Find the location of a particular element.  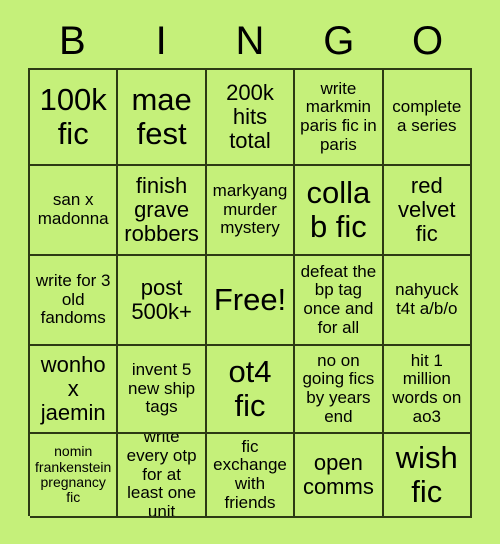

bingo-cell-r3c1: write for 3 old fandoms is located at coordinates (74, 301).